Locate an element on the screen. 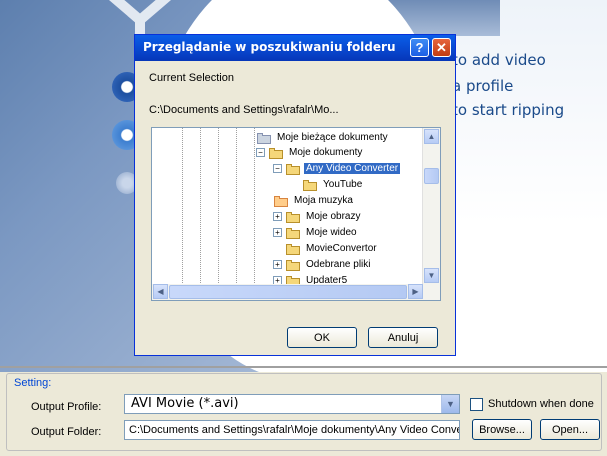 The image size is (607, 456). dialog-title: Przeglądanie w poszukiwaniu folderu is located at coordinates (269, 47).